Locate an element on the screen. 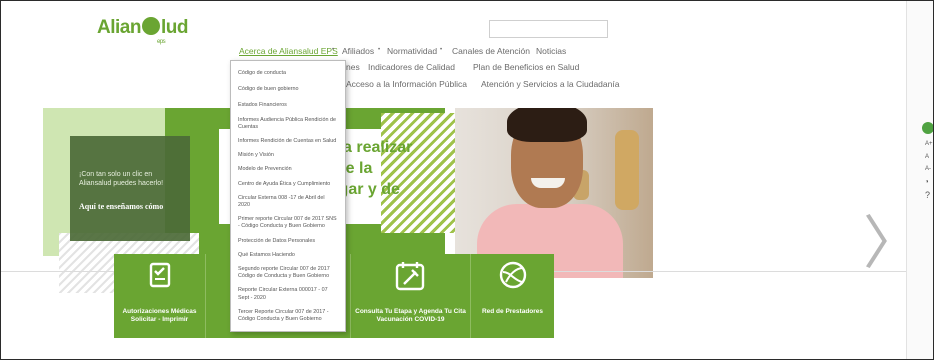 This screenshot has width=934, height=360. nav-atencion-ciudadania: Atención y Servicios a la Ciudadanía is located at coordinates (550, 84).